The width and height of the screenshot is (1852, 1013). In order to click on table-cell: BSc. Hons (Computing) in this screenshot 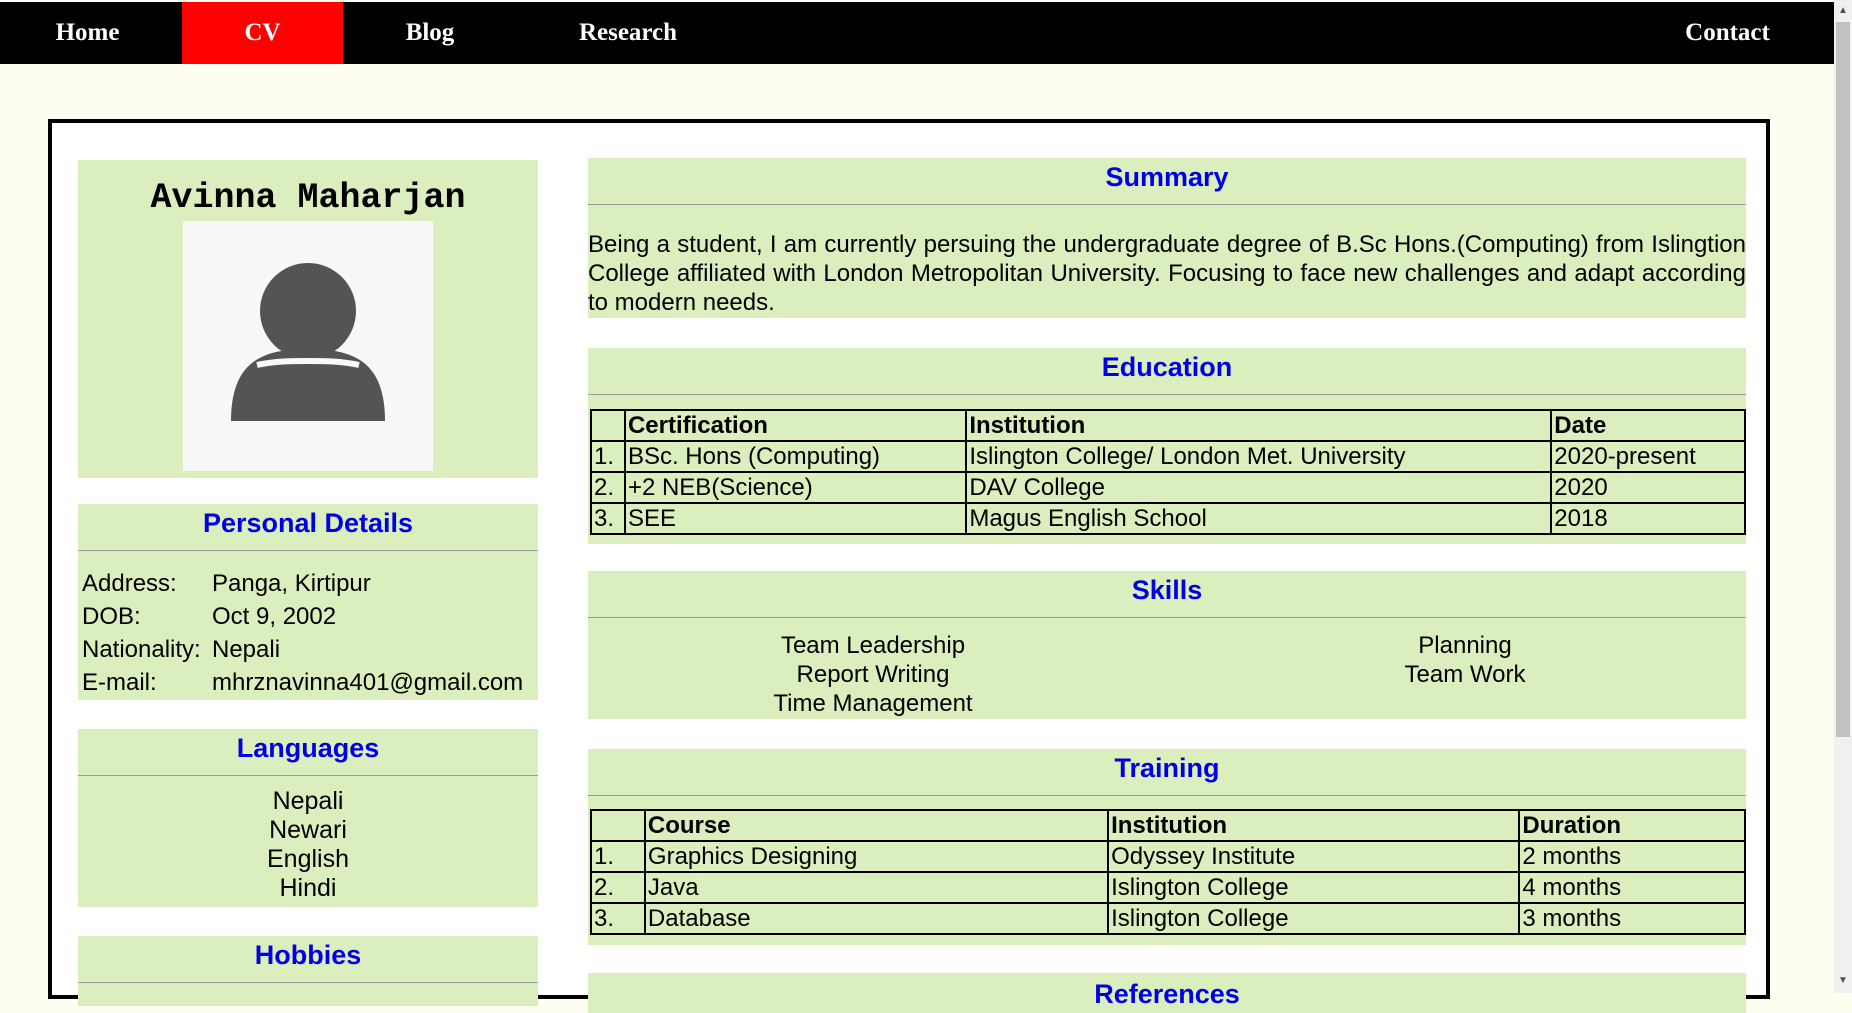, I will do `click(795, 456)`.